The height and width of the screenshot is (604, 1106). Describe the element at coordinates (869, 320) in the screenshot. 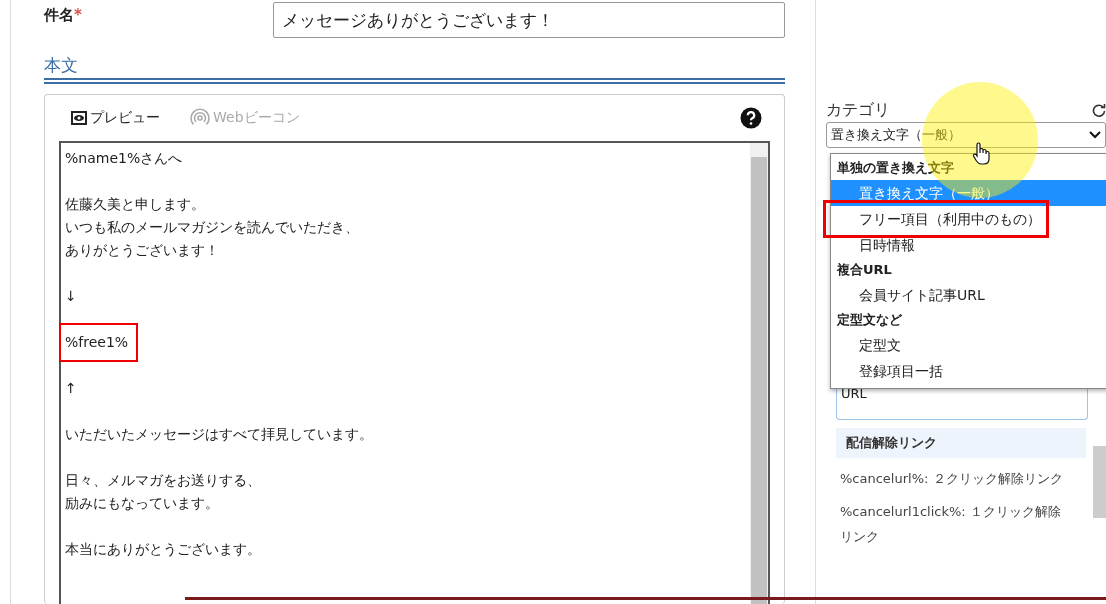

I see `option-group-label: 定型文など` at that location.